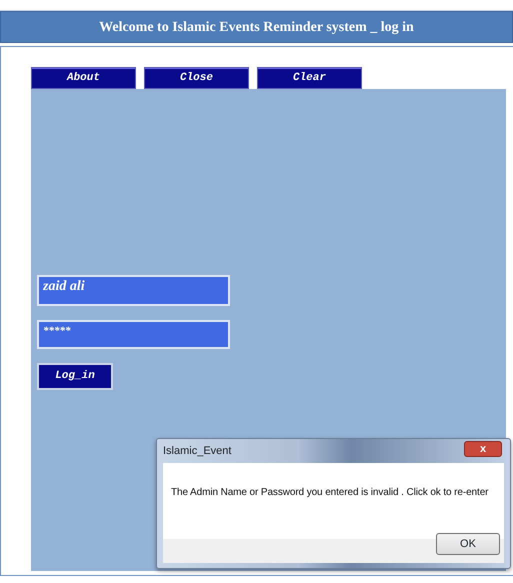  Describe the element at coordinates (196, 78) in the screenshot. I see `toolbar-button: Close` at that location.